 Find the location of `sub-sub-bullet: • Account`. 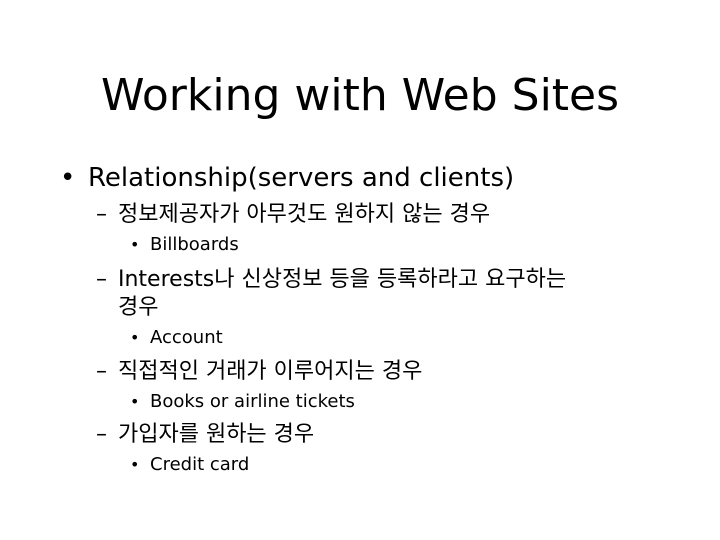

sub-sub-bullet: • Account is located at coordinates (176, 338).